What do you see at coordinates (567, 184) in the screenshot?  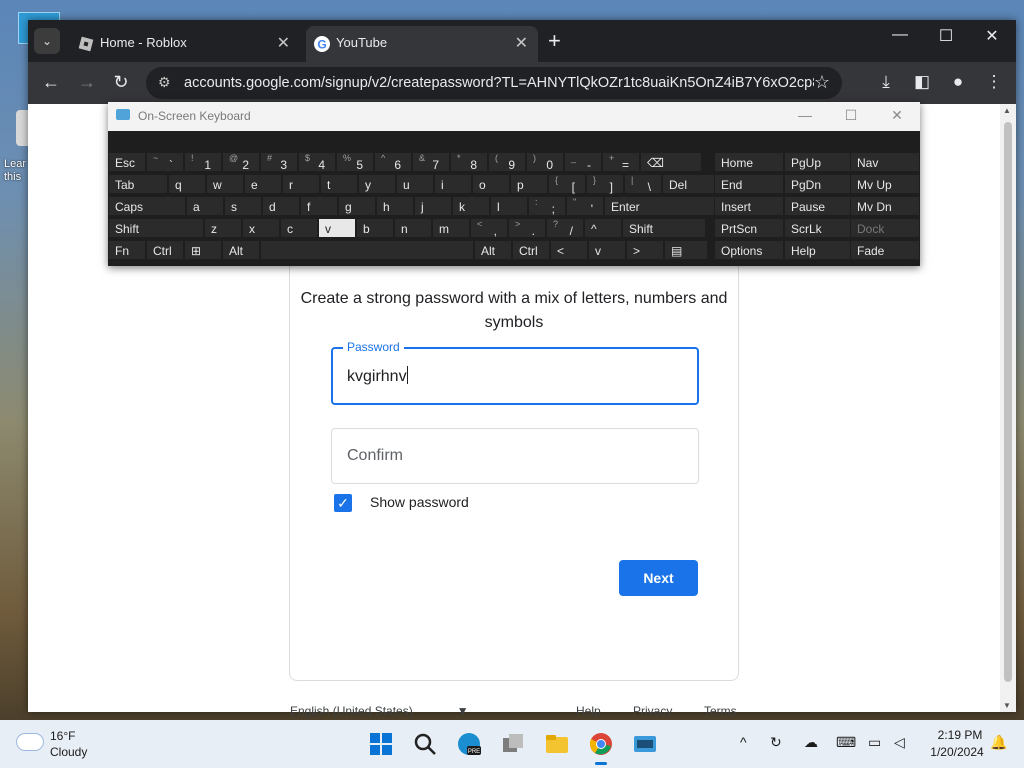 I see `osk-key: {[` at bounding box center [567, 184].